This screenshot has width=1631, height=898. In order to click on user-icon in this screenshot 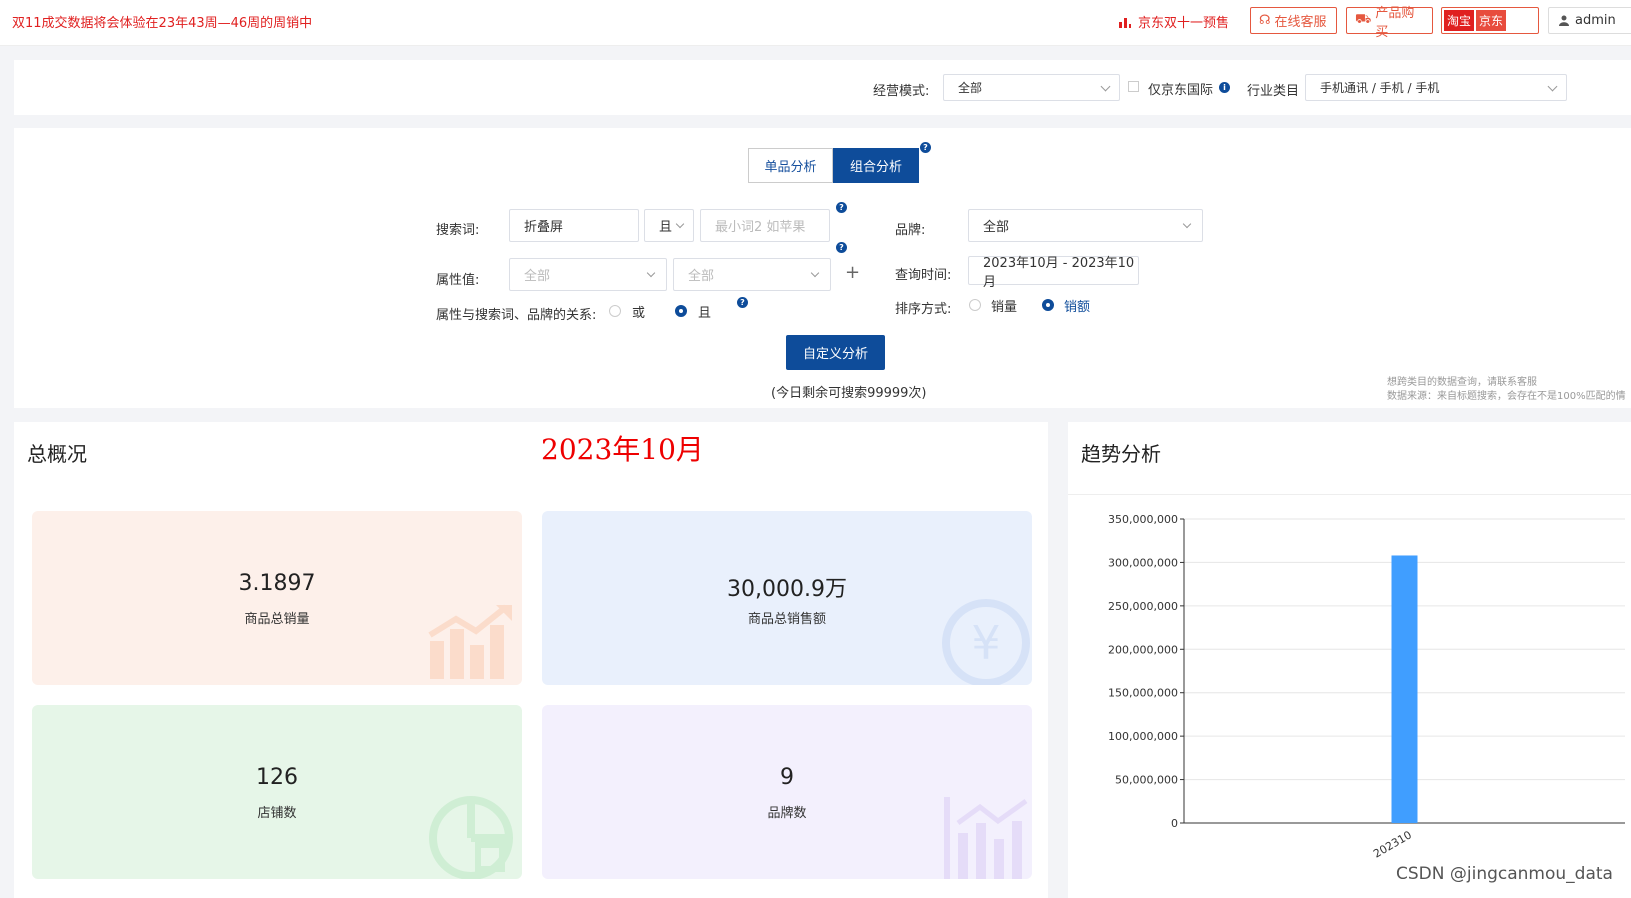, I will do `click(1564, 20)`.